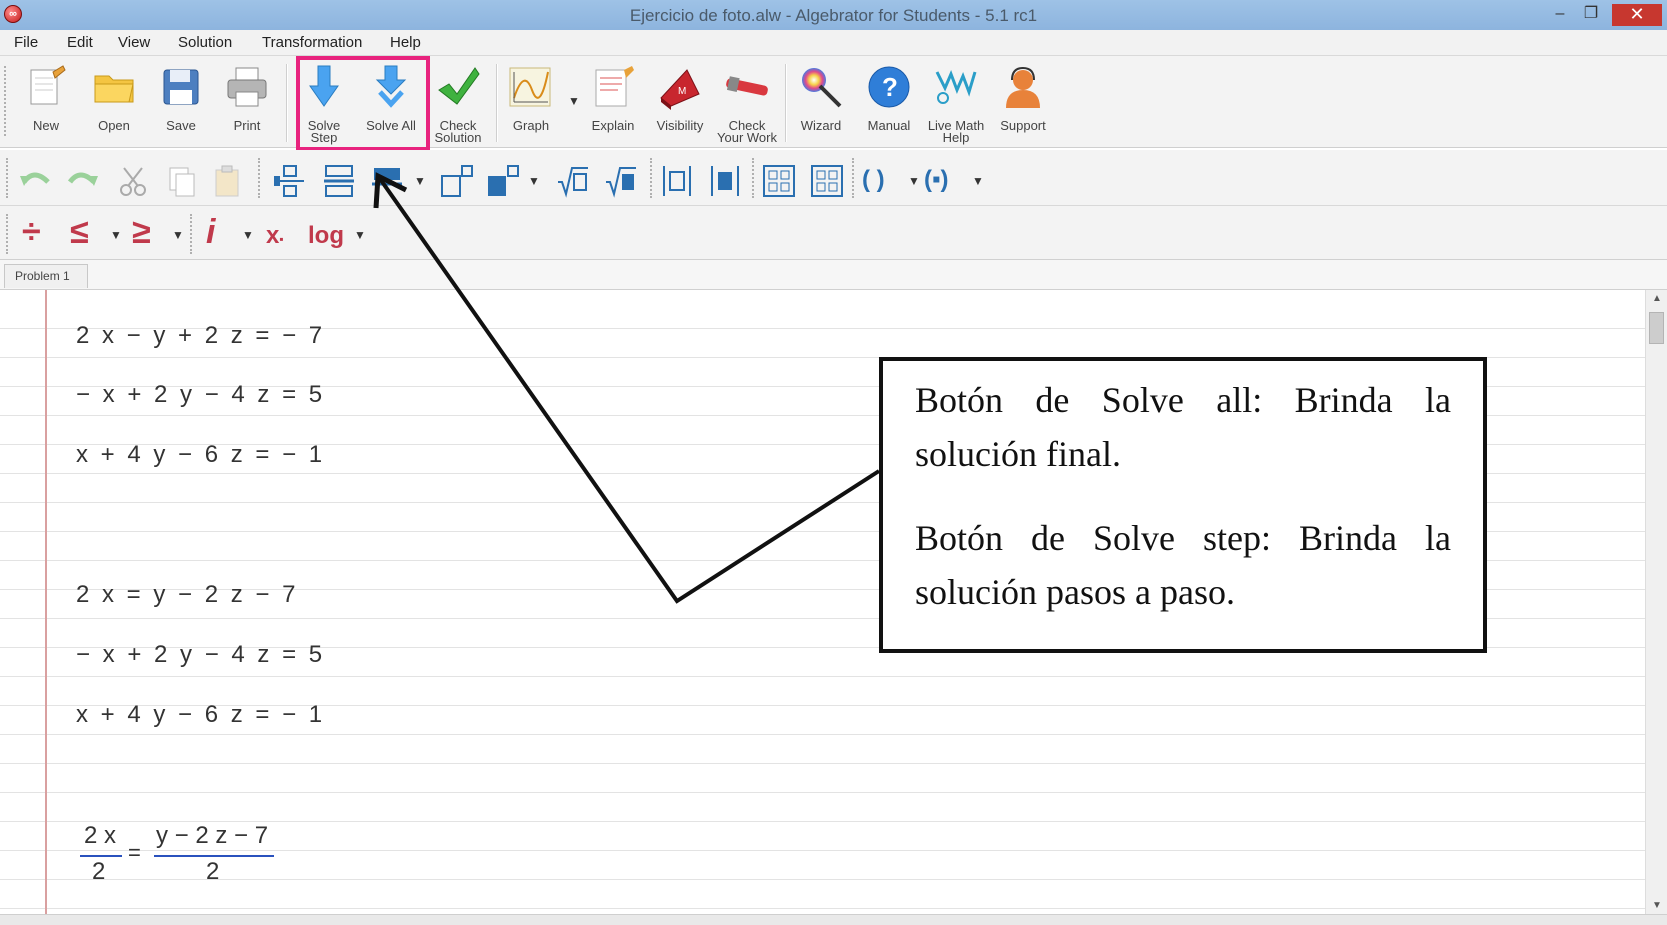 The height and width of the screenshot is (925, 1667). I want to click on imaginary-dropdown-icon: ▼, so click(248, 235).